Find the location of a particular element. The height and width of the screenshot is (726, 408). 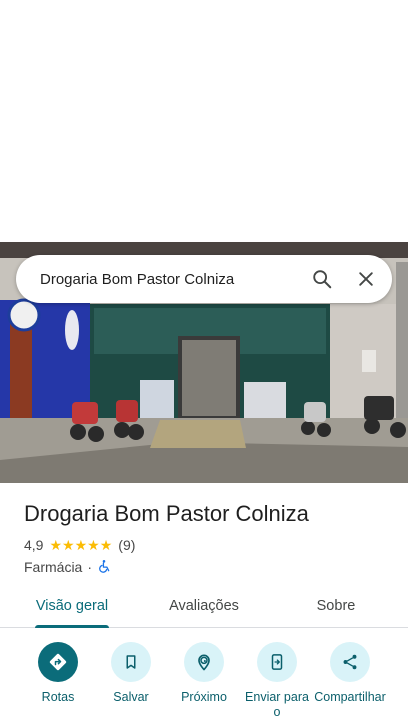

directions-button: Rotas is located at coordinates (58, 673).